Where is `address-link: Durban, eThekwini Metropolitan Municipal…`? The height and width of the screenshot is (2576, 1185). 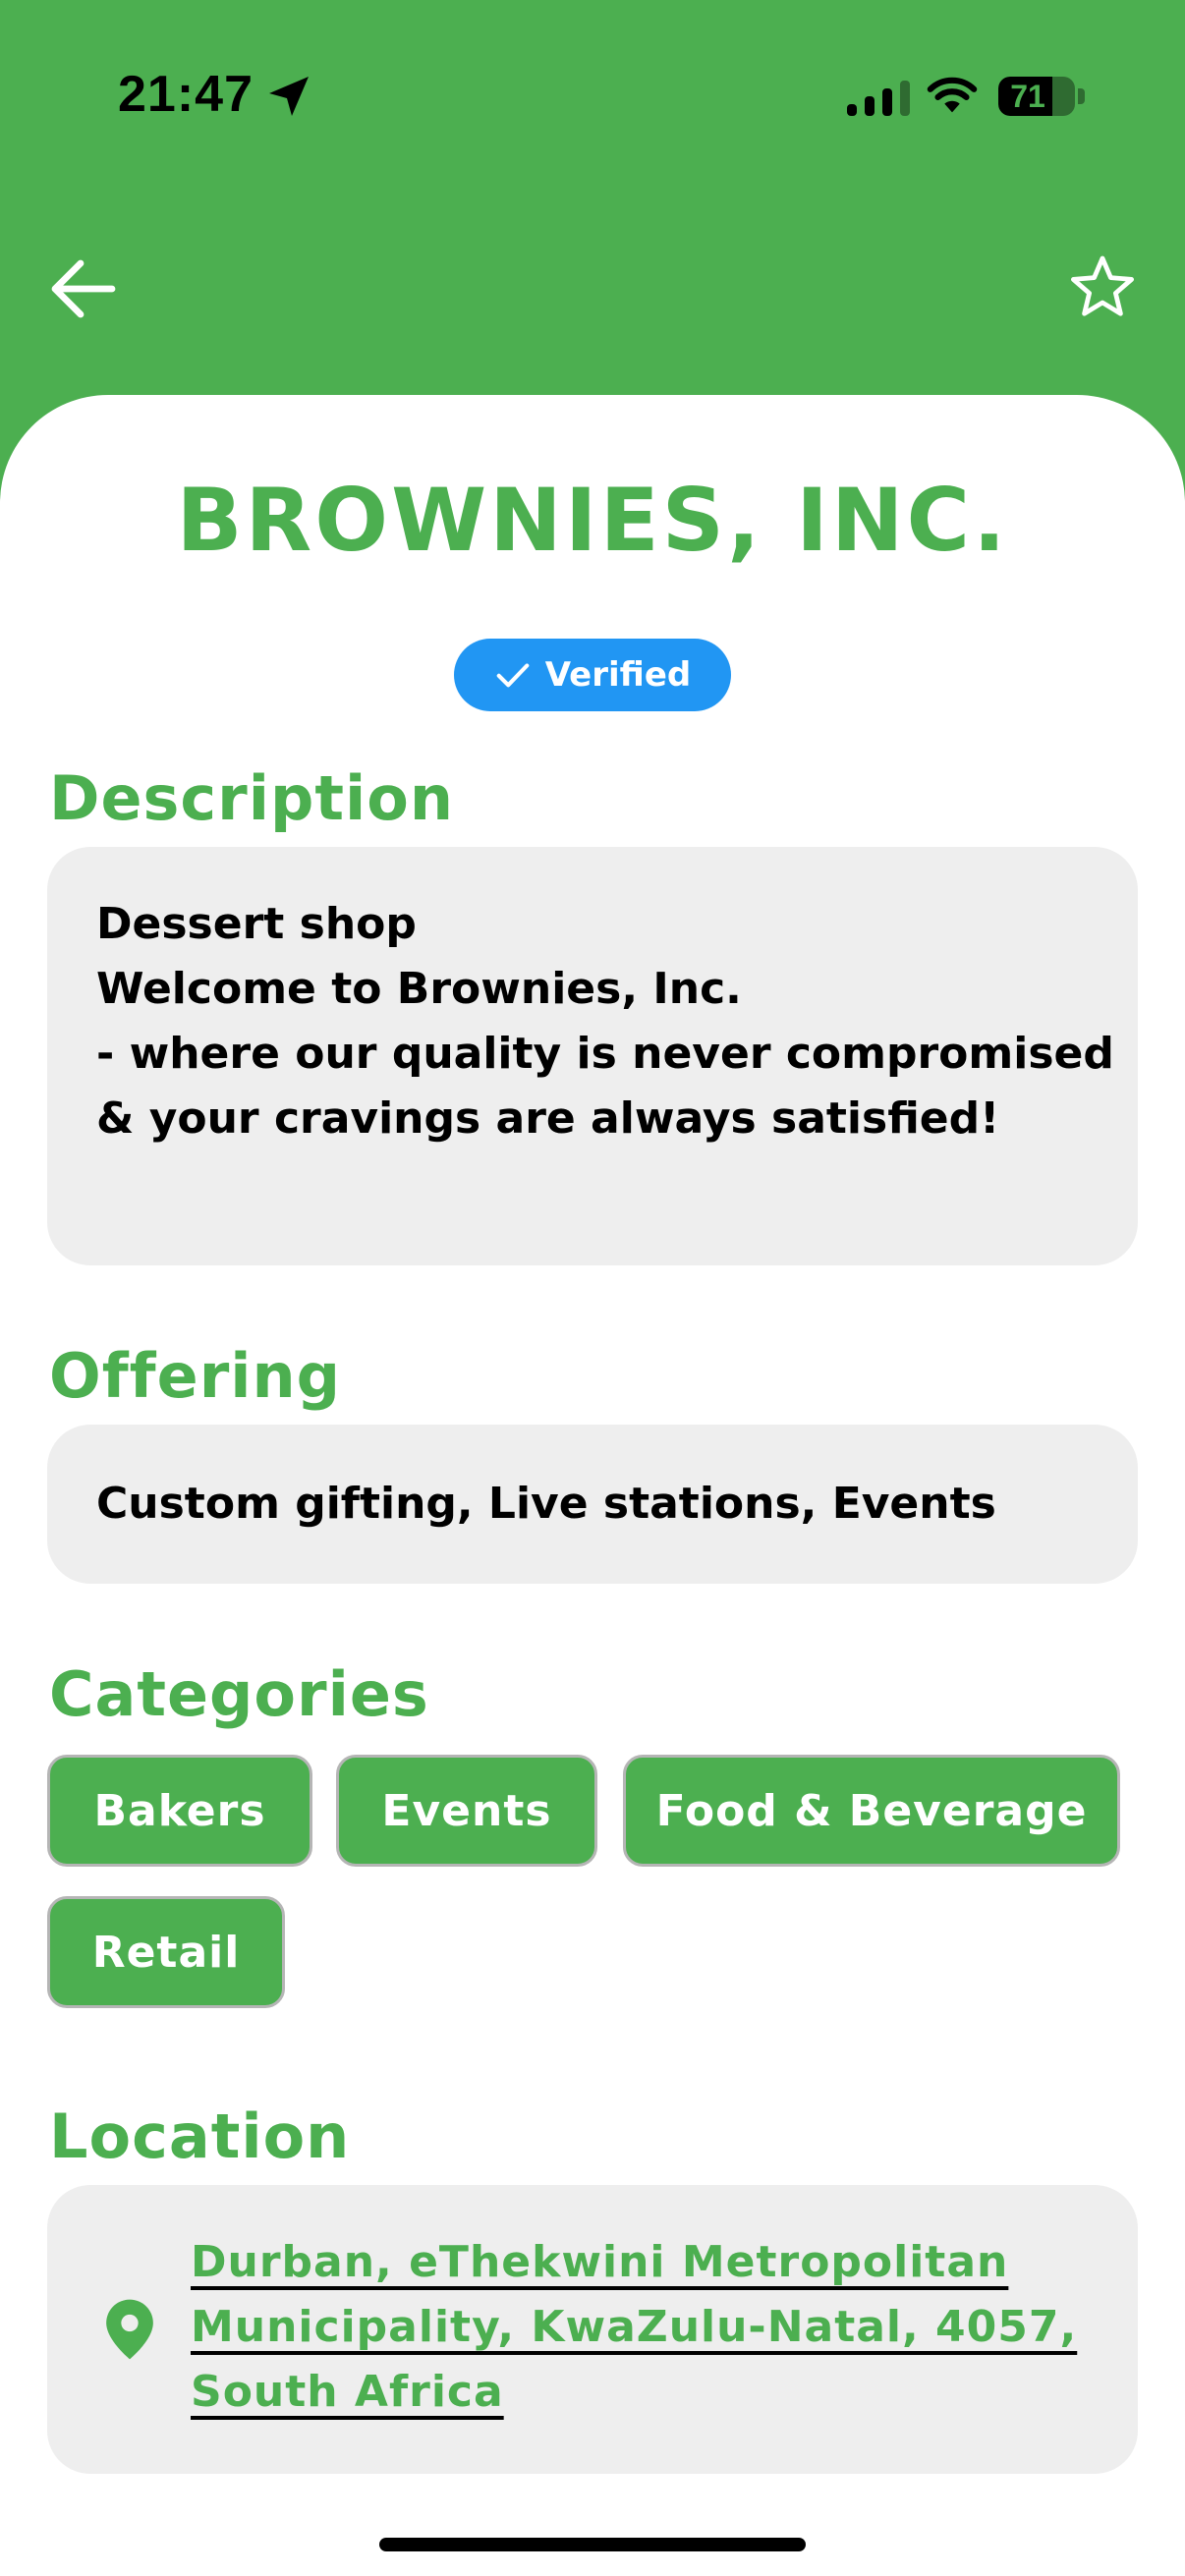 address-link: Durban, eThekwini Metropolitan Municipal… is located at coordinates (643, 2327).